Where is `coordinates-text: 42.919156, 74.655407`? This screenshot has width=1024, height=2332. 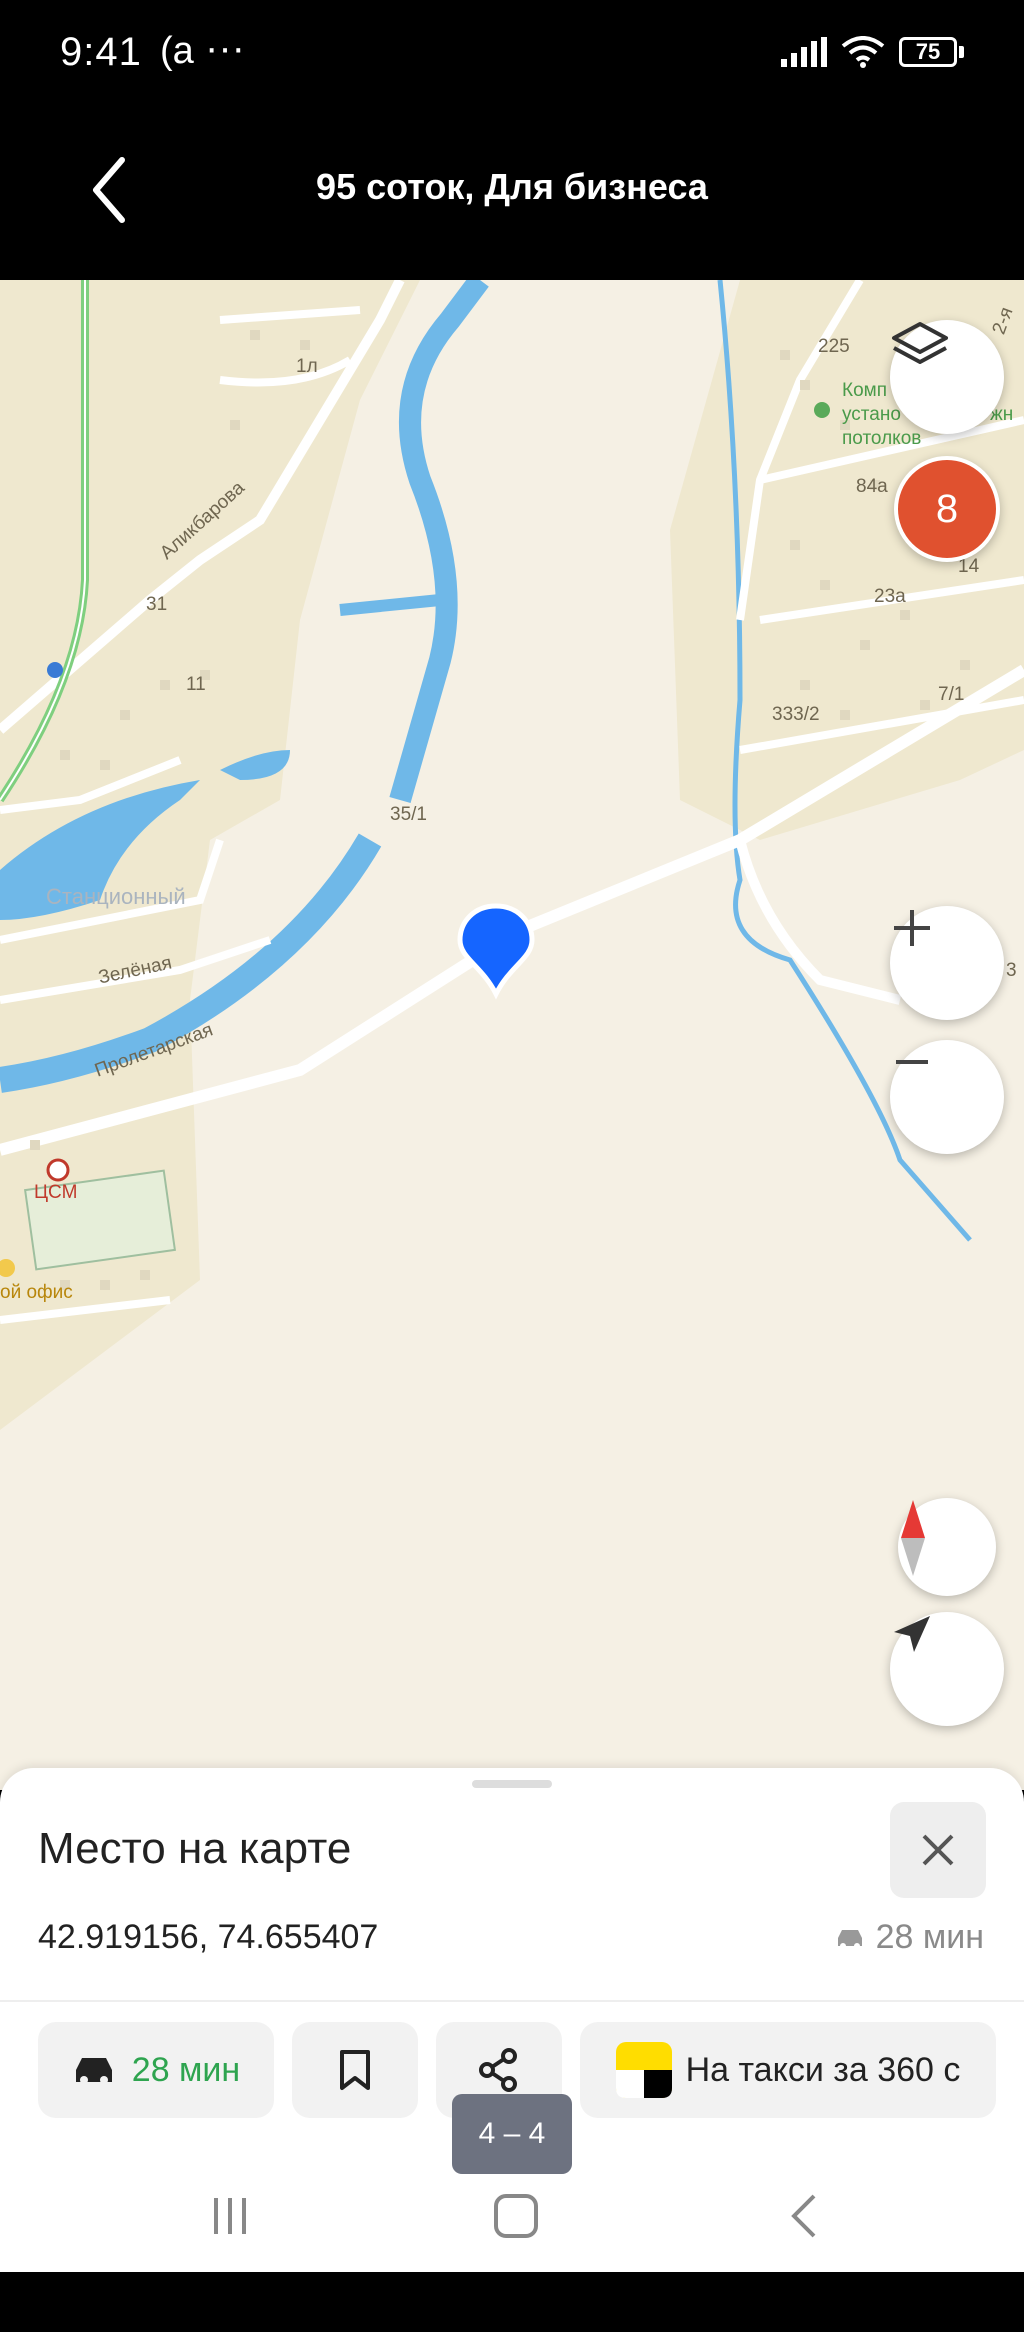
coordinates-text: 42.919156, 74.655407 is located at coordinates (208, 1937).